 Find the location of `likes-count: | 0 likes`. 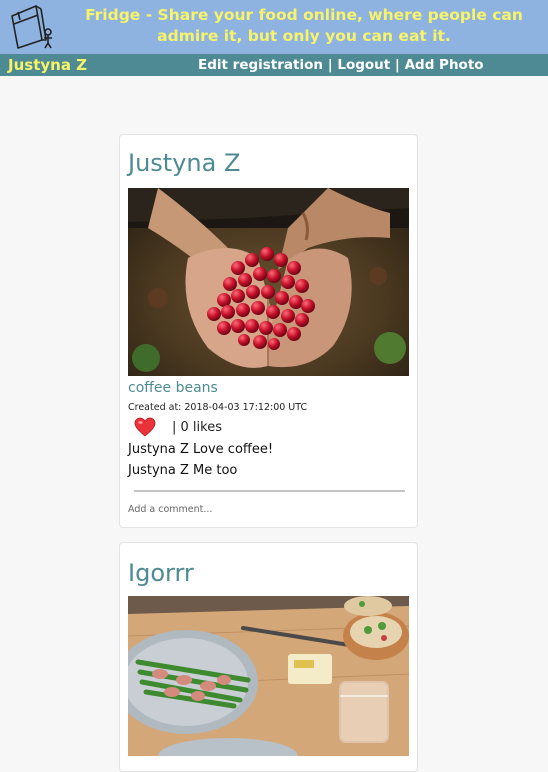

likes-count: | 0 likes is located at coordinates (197, 427).